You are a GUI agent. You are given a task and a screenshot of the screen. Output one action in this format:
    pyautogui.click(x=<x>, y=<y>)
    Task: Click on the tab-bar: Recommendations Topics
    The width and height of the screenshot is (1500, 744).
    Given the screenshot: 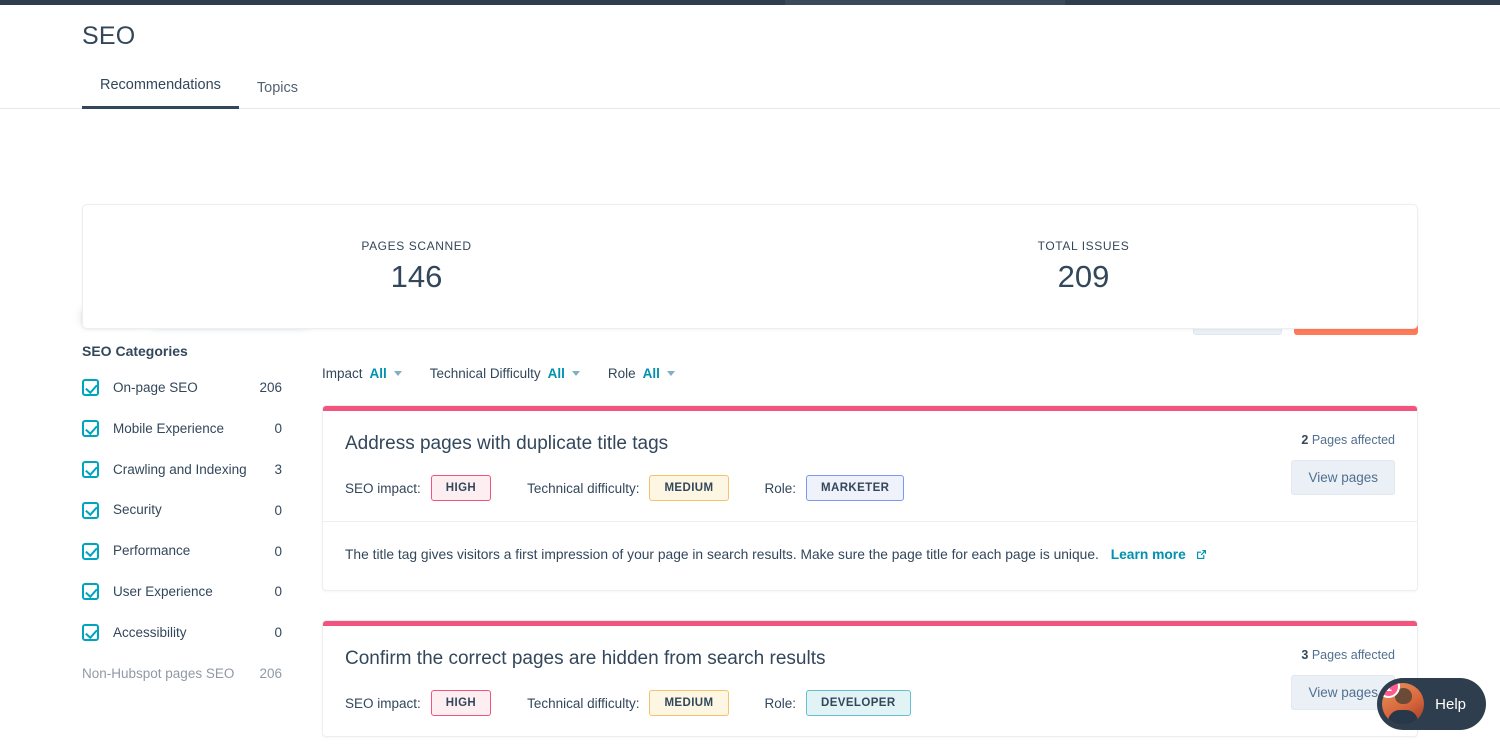 What is the action you would take?
    pyautogui.click(x=199, y=88)
    